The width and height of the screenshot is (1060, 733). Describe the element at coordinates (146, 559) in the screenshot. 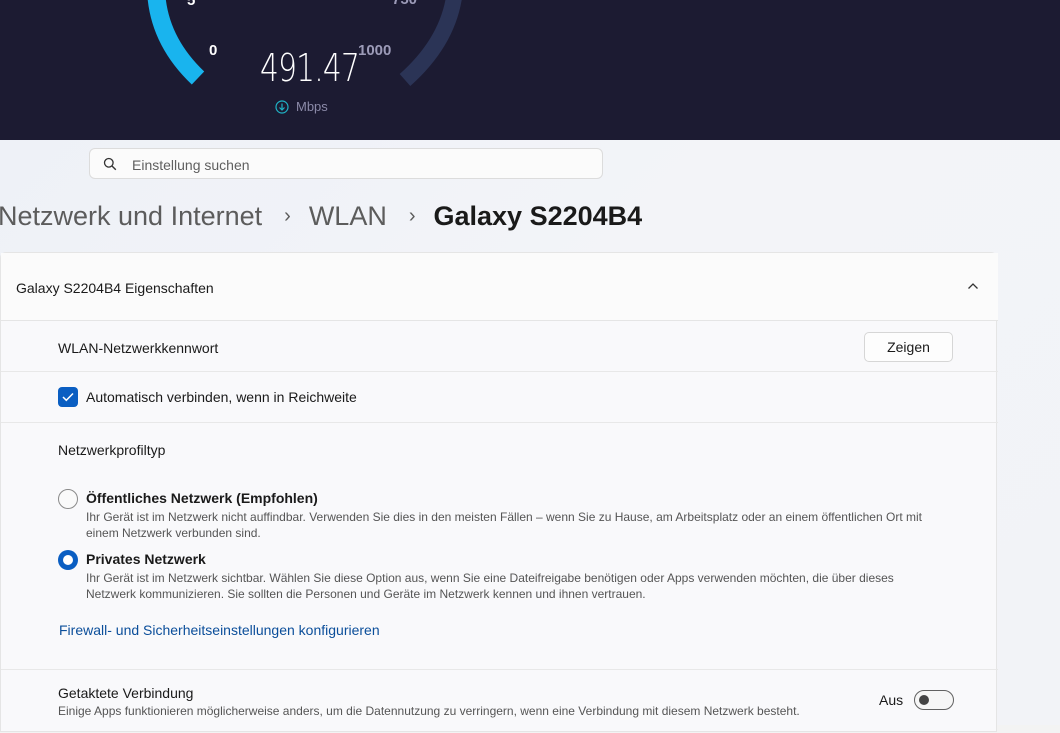

I see `private-network-title: Privates Netzwerk` at that location.